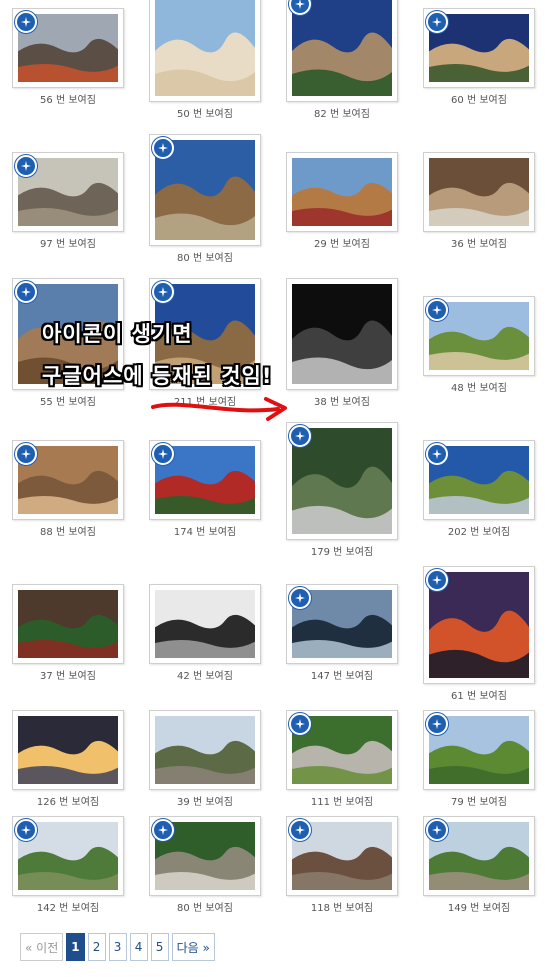  Describe the element at coordinates (42, 947) in the screenshot. I see `prev-page-button: « 이전` at that location.